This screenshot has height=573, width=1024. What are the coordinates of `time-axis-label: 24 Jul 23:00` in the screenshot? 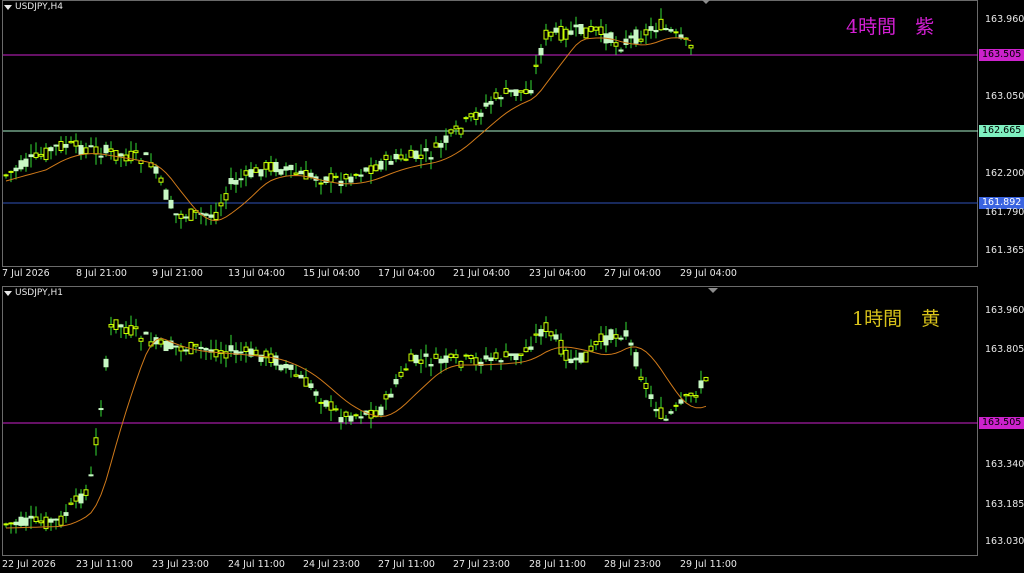 It's located at (331, 564).